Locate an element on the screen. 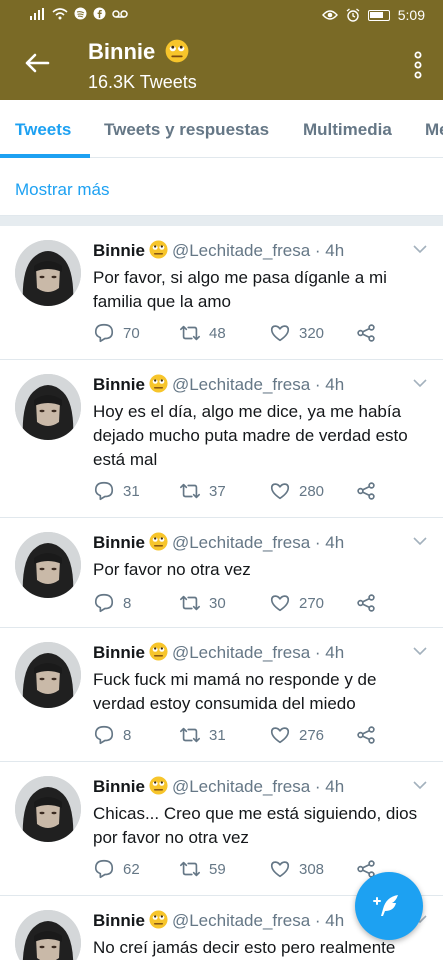  reply-count: 8 is located at coordinates (127, 603).